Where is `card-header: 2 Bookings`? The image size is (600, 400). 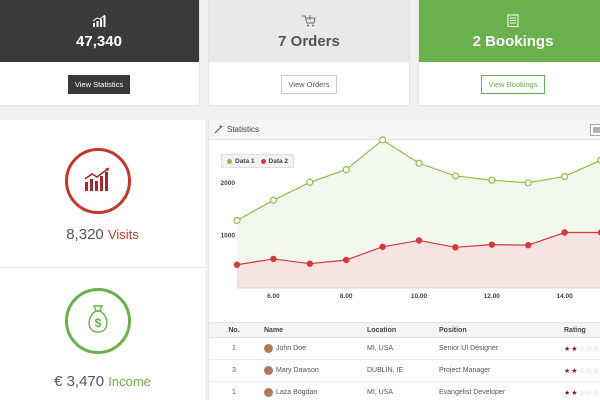
card-header: 2 Bookings is located at coordinates (509, 31).